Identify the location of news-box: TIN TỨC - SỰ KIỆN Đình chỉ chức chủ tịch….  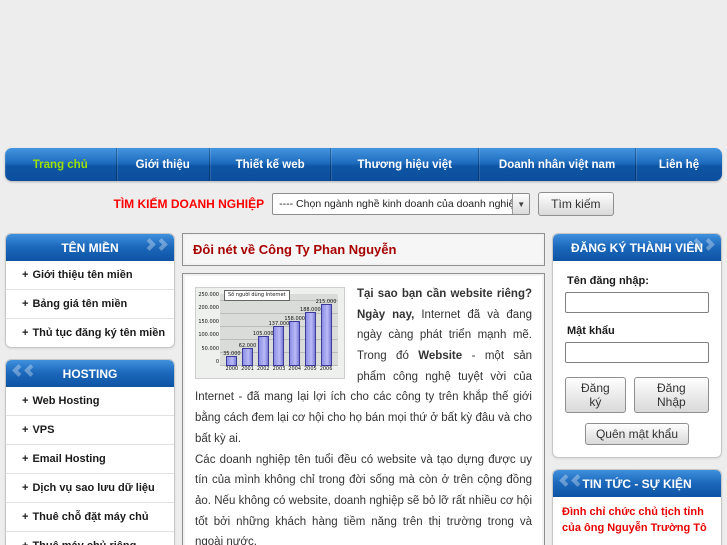
(637, 507).